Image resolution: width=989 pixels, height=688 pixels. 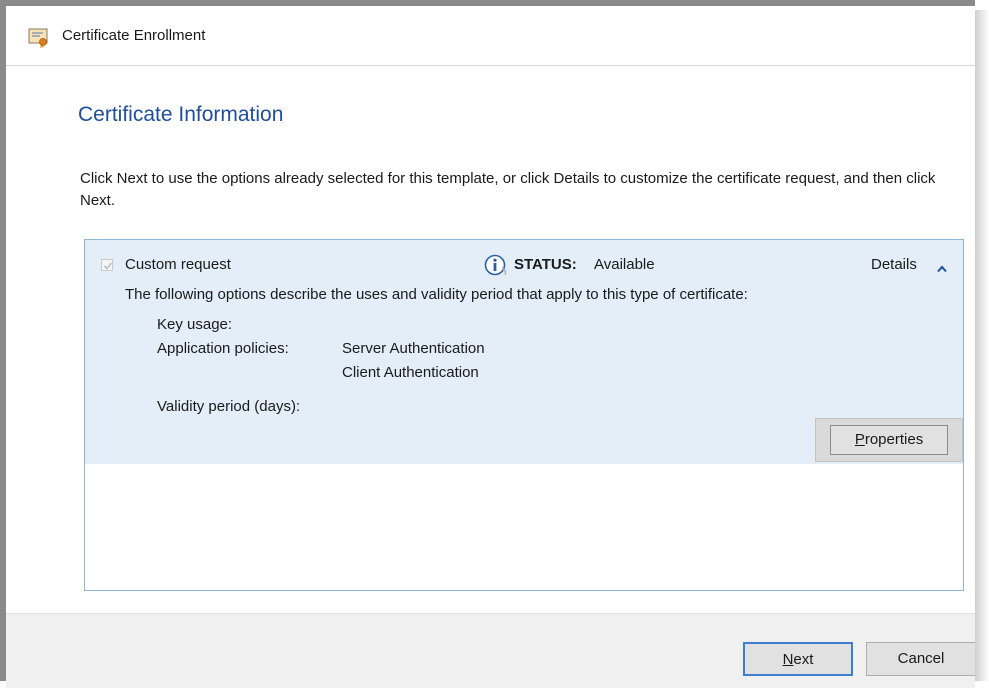 What do you see at coordinates (229, 406) in the screenshot?
I see `validity-period-label: Validity period (days):` at bounding box center [229, 406].